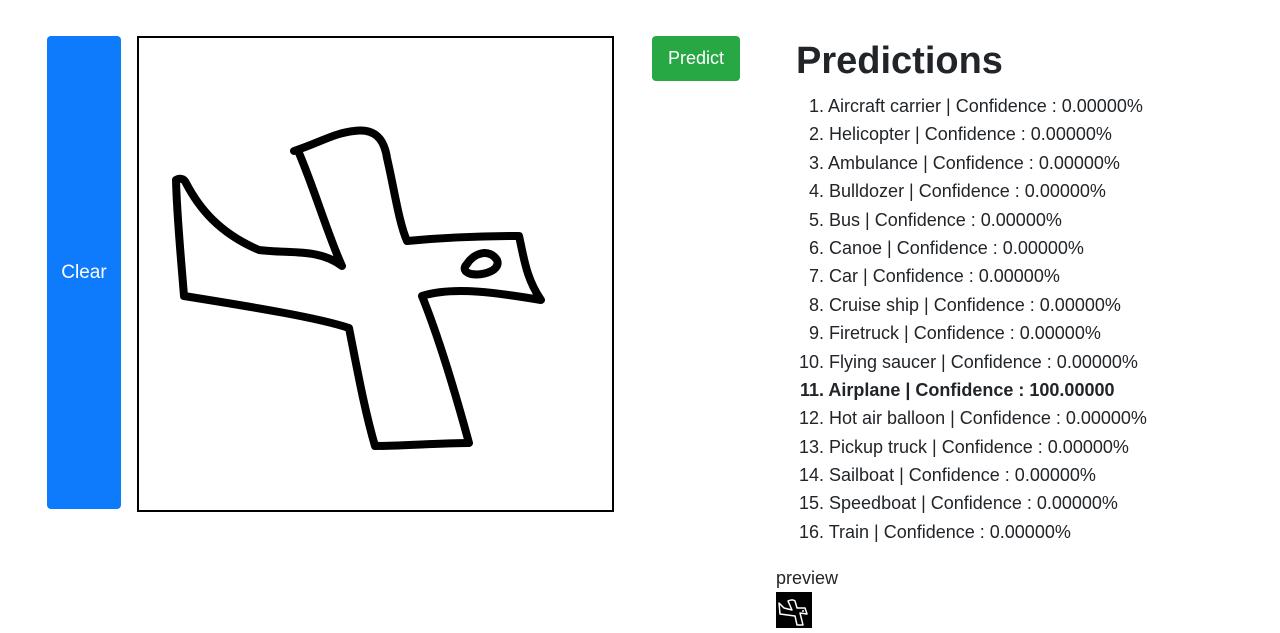 This screenshot has height=633, width=1280. I want to click on list-item: 14. Sailboat | Confidence : 0.00000%, so click(947, 475).